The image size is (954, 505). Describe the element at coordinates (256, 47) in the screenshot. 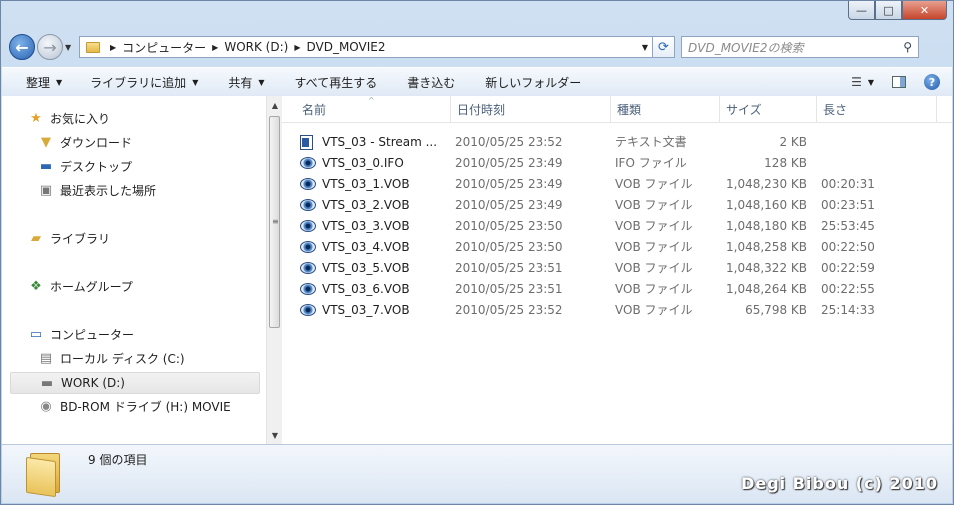

I see `breadcrumb-work-drive: WORK (D:)` at that location.